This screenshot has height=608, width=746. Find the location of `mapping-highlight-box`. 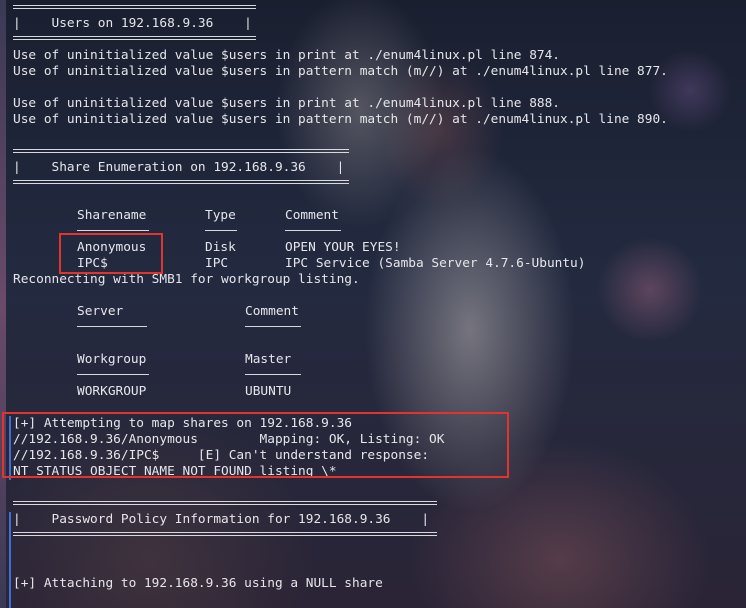

mapping-highlight-box is located at coordinates (255, 445).